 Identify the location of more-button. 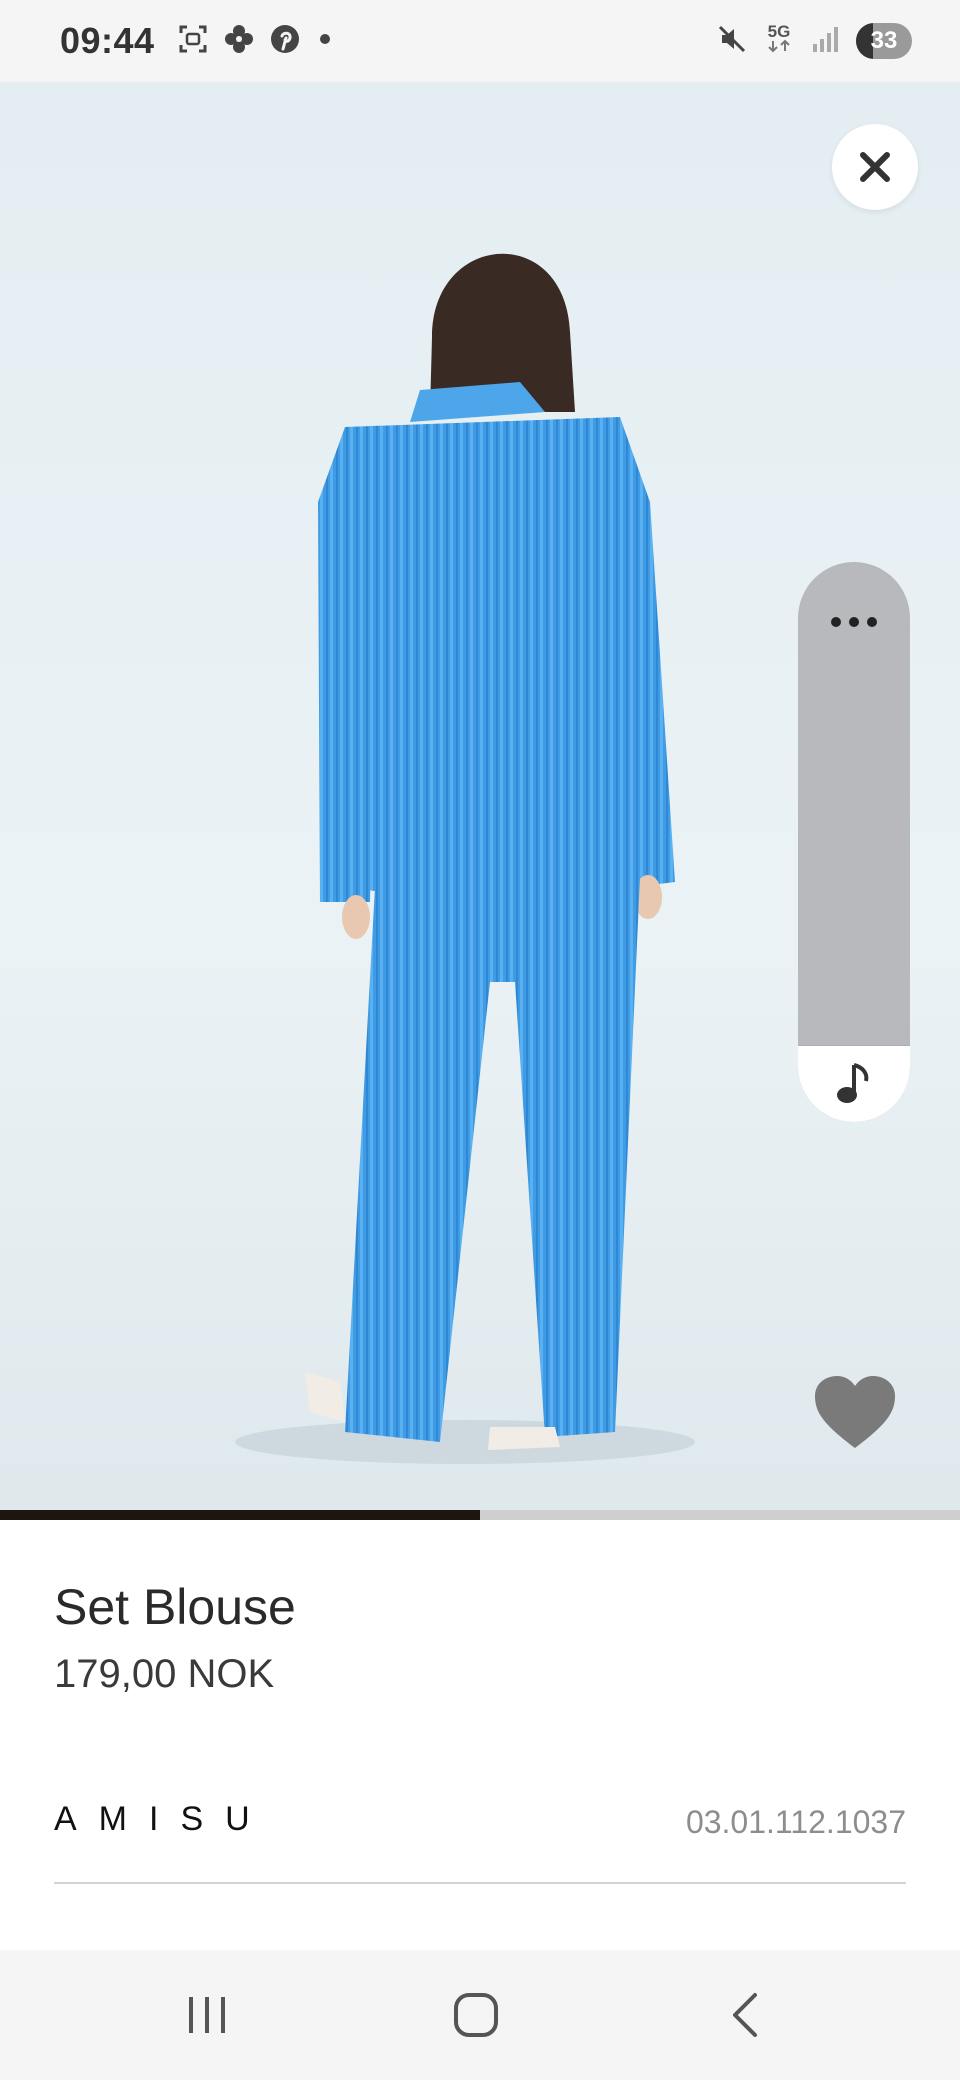
(854, 622).